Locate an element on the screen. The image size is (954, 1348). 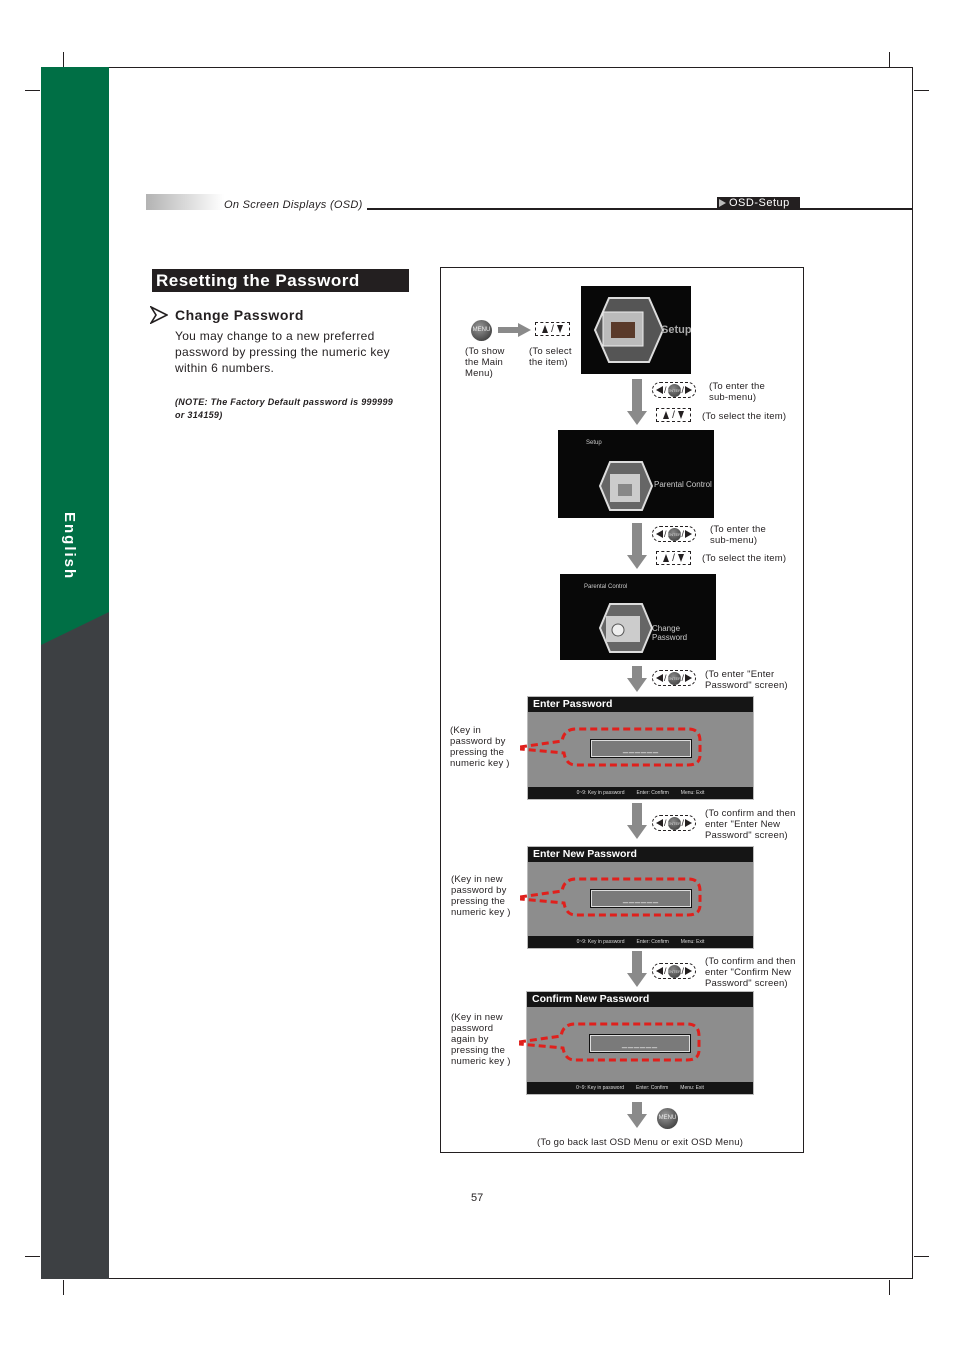
header-rule is located at coordinates (640, 209).